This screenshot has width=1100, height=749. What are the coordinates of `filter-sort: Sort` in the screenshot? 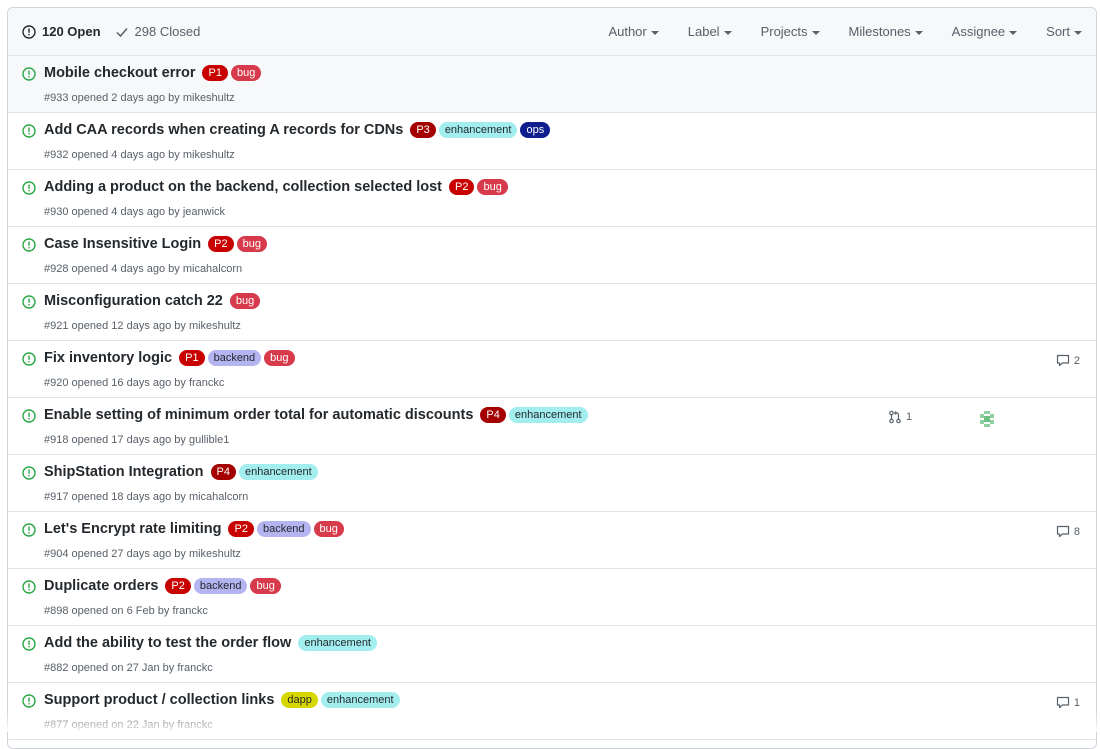 It's located at (1064, 31).